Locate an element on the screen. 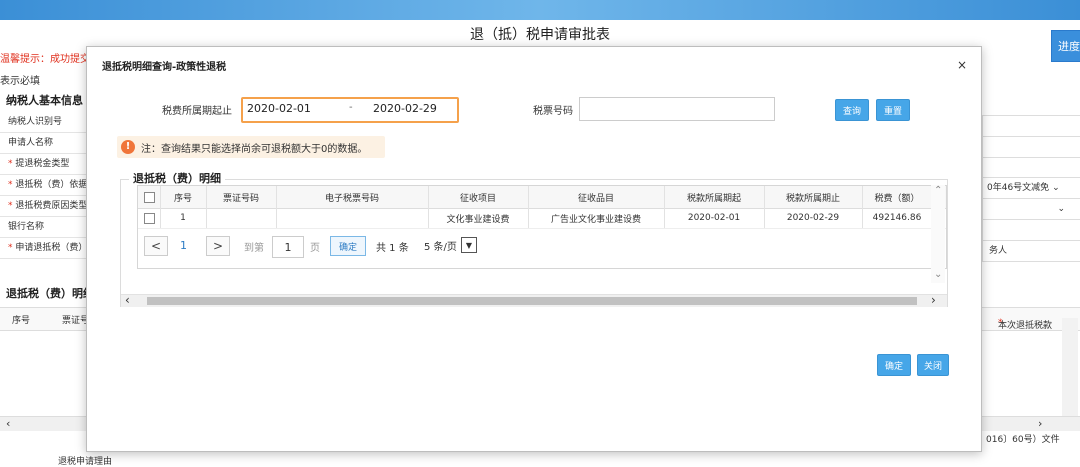 Image resolution: width=1080 pixels, height=467 pixels. scroll-thumb is located at coordinates (532, 301).